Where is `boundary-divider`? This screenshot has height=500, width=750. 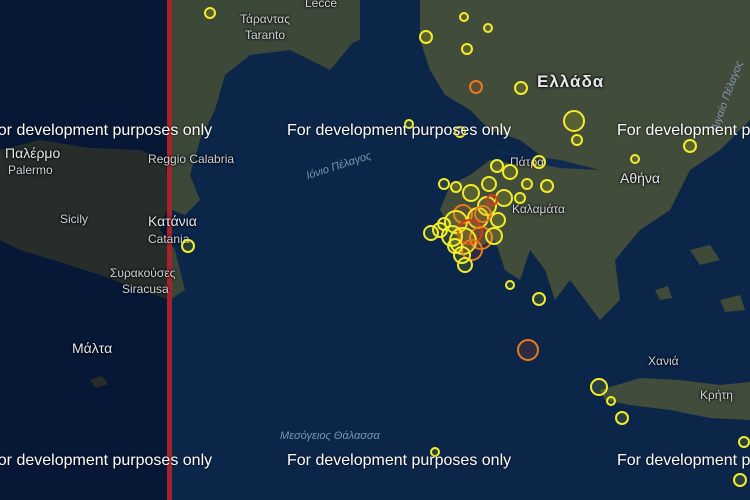
boundary-divider is located at coordinates (169, 250).